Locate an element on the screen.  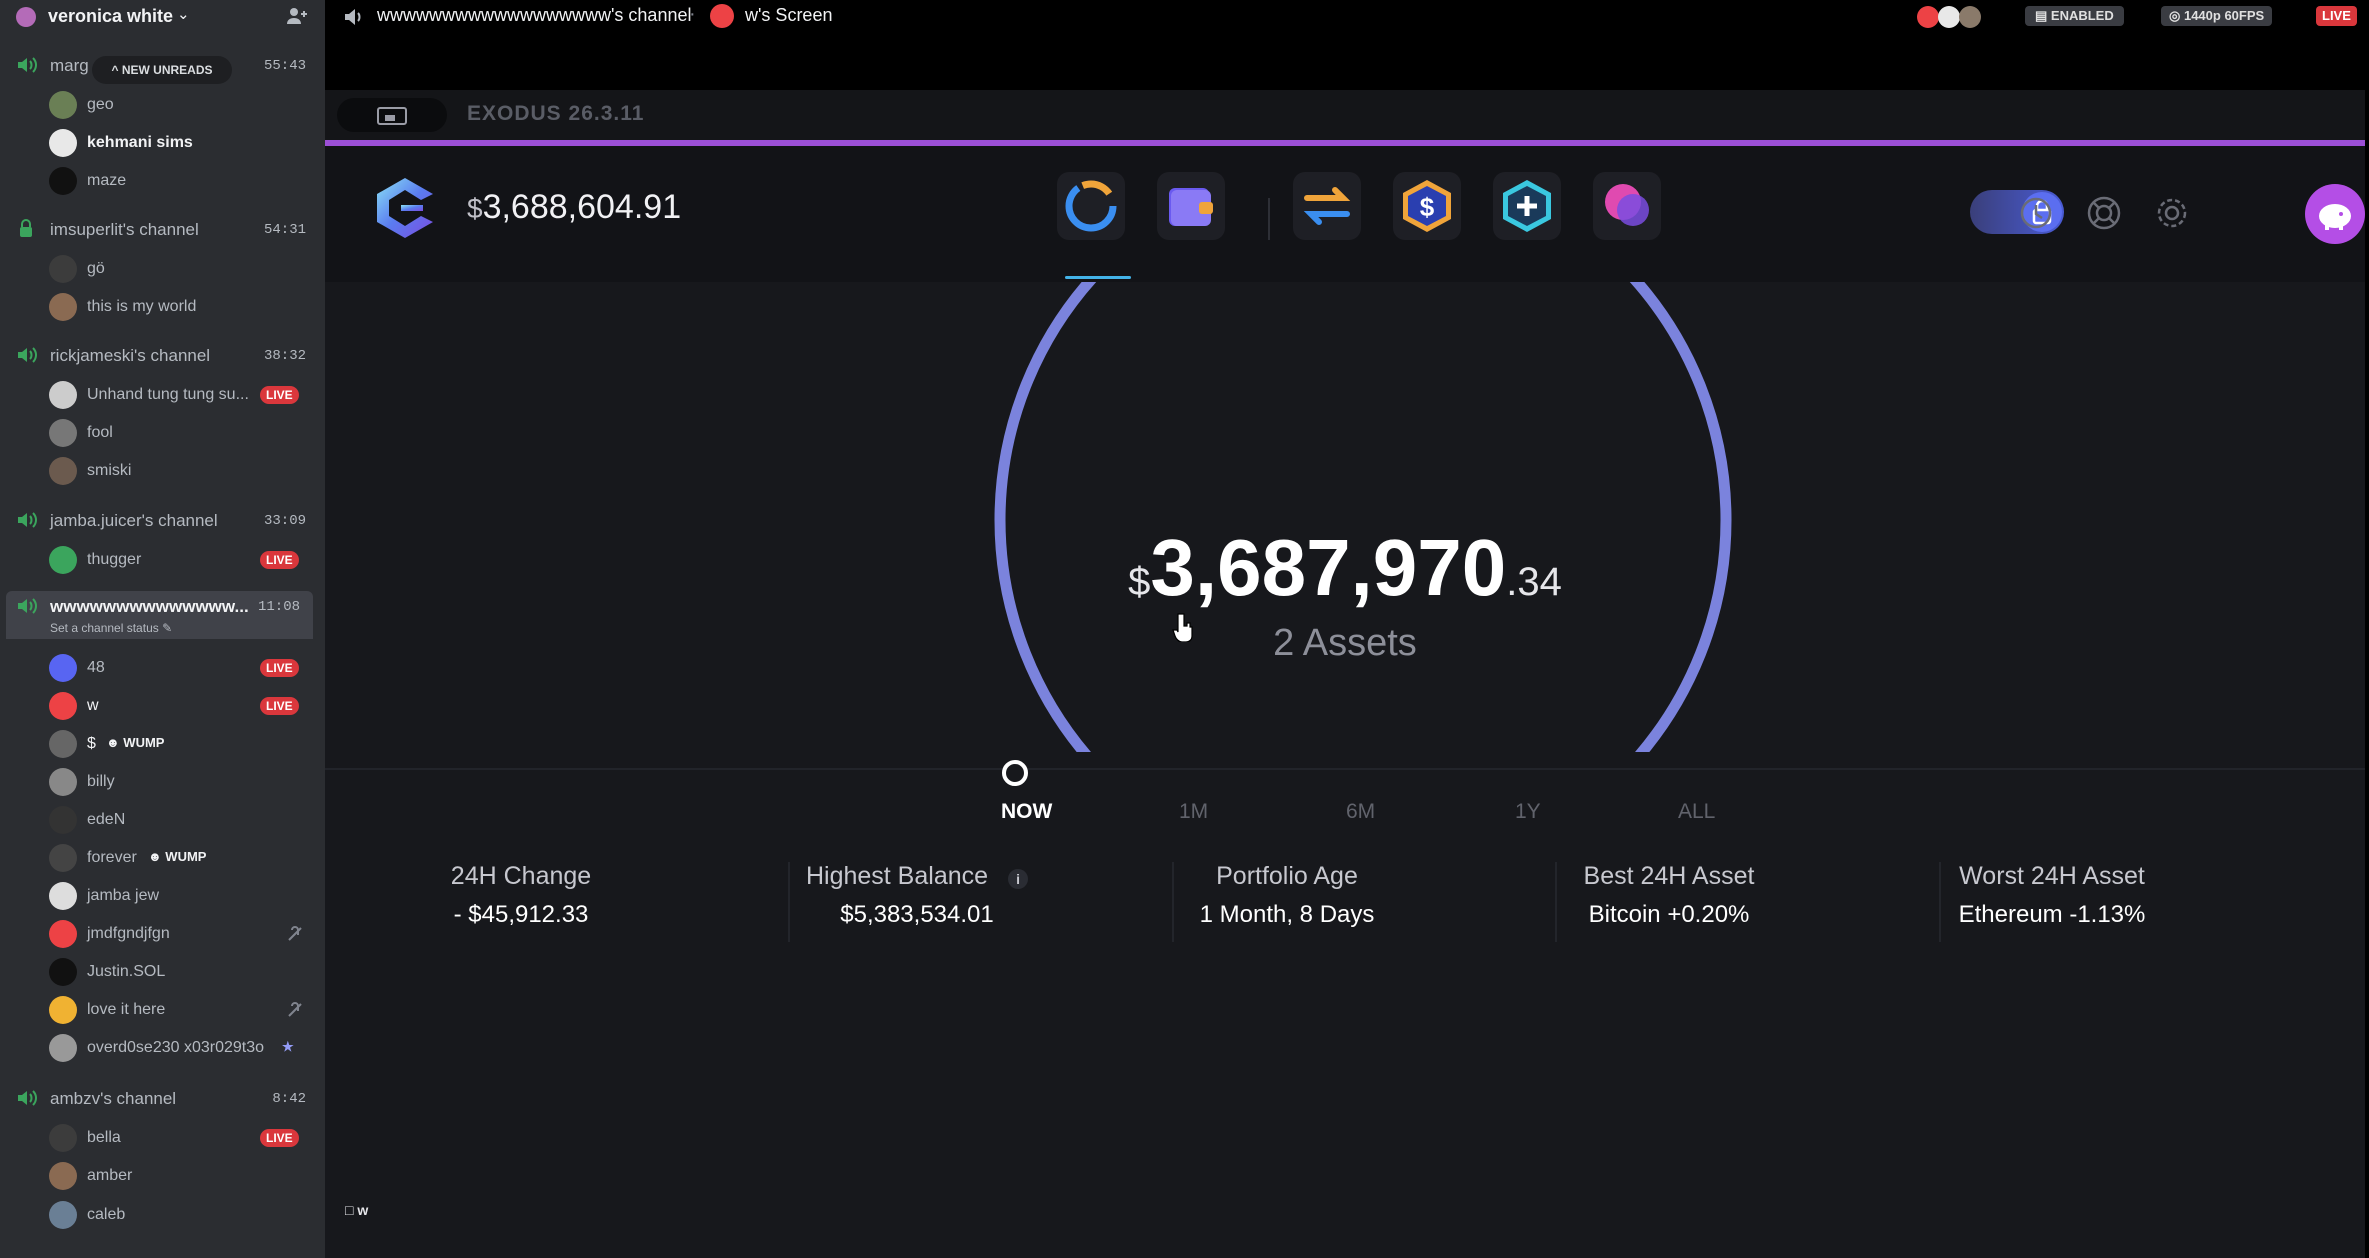
user-name: billy is located at coordinates (101, 781).